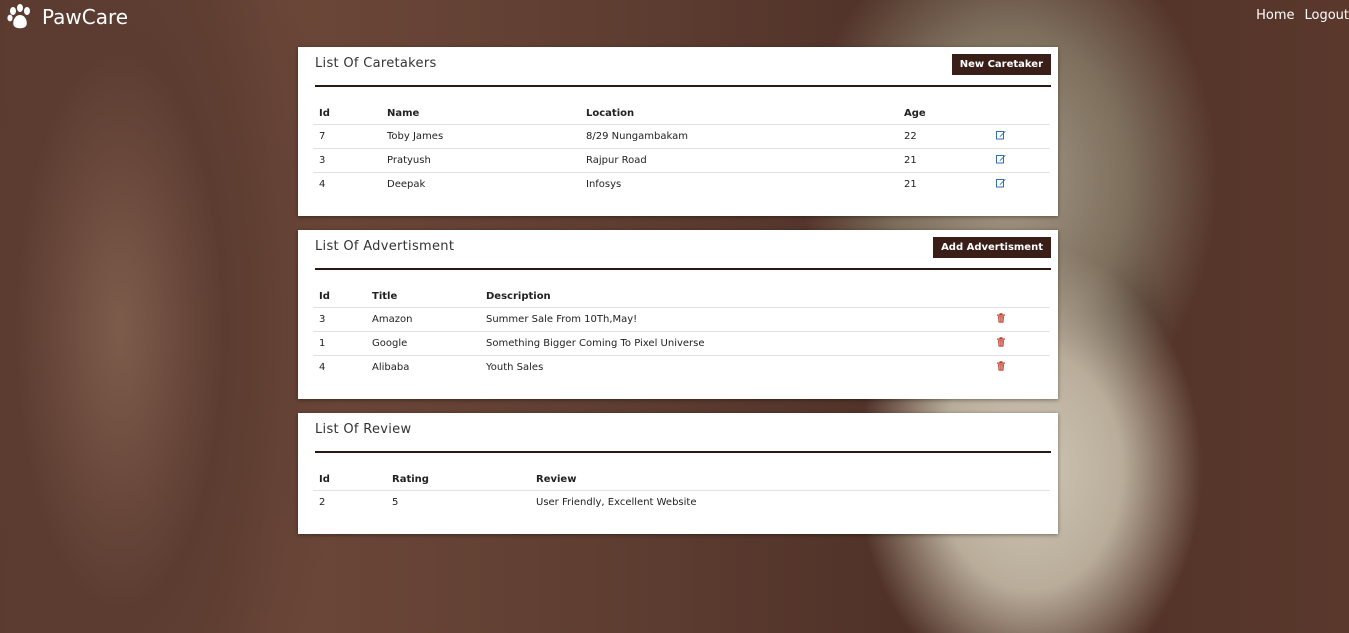 Image resolution: width=1349 pixels, height=633 pixels. What do you see at coordinates (739, 184) in the screenshot?
I see `cell-location: Infosys` at bounding box center [739, 184].